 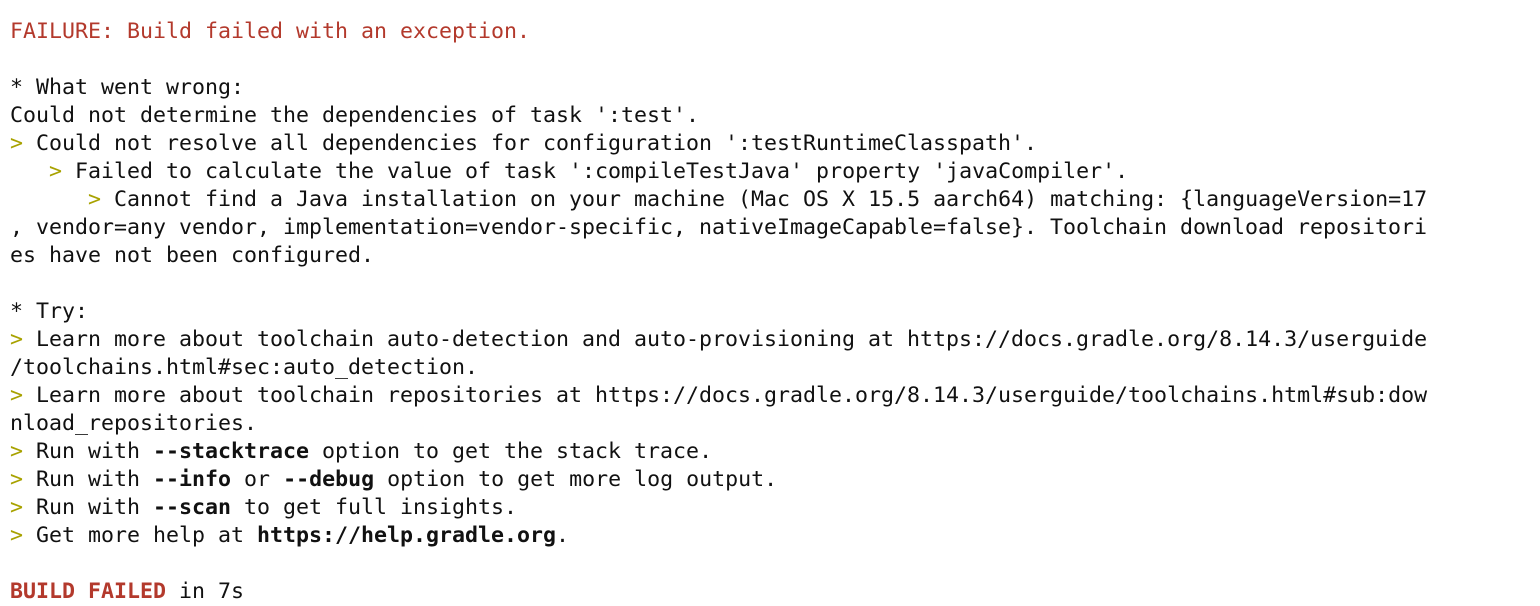 I want to click on try-header: * Try:, so click(x=775, y=312).